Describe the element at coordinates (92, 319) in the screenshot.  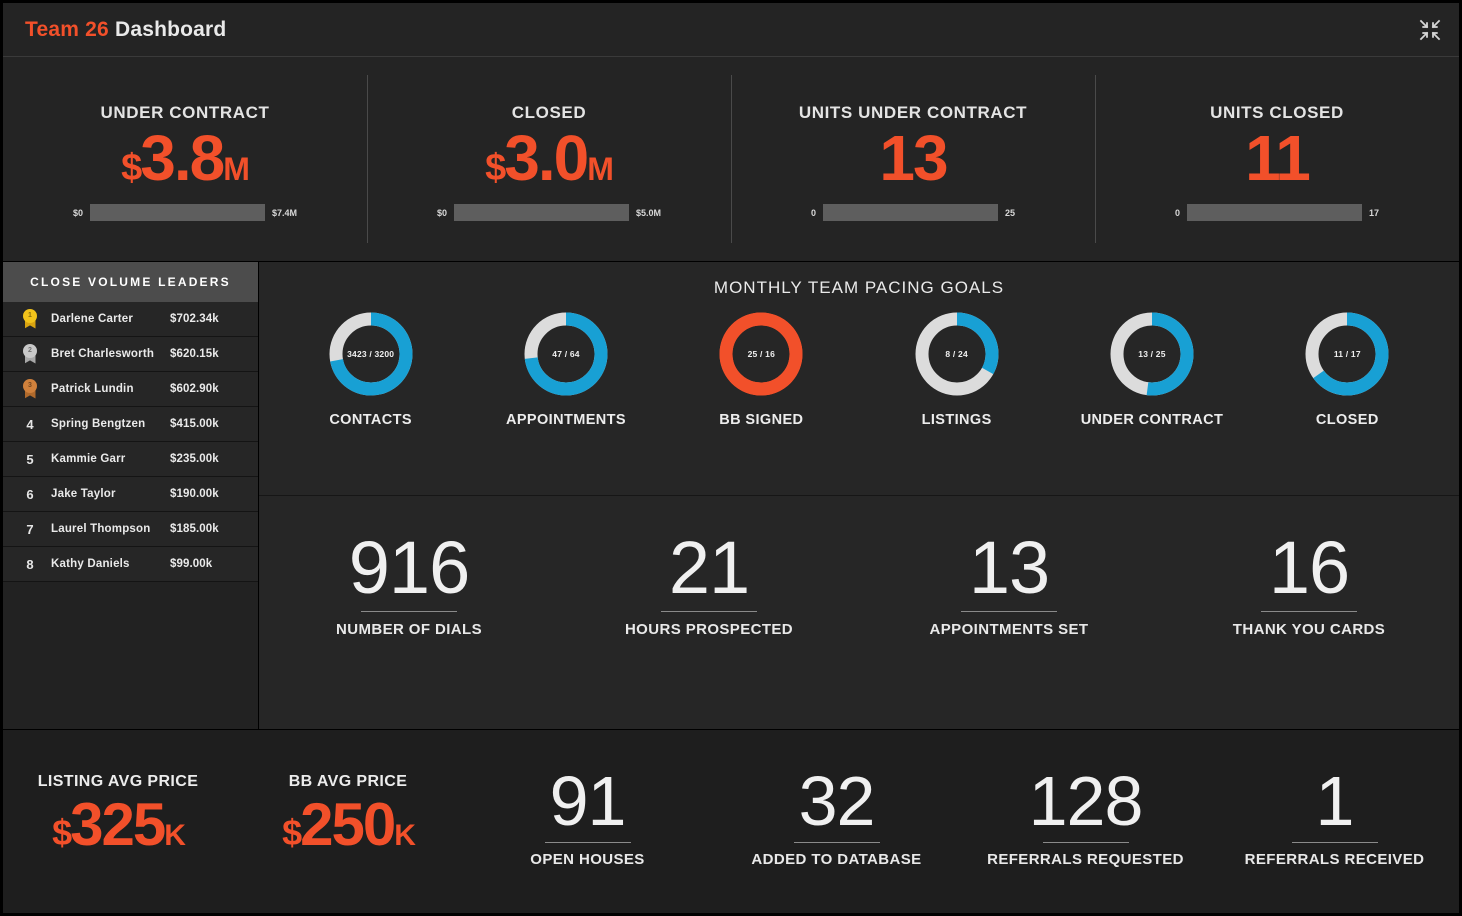
I see `leader-name: Darlene Carter` at that location.